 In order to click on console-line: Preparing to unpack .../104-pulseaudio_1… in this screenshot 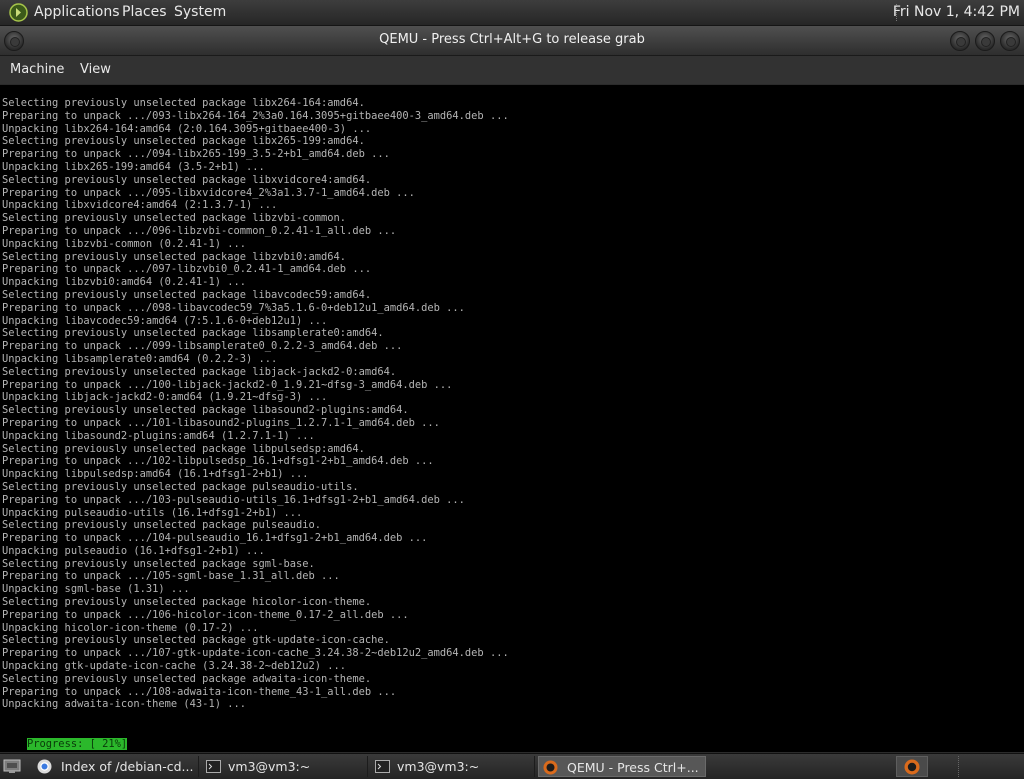, I will do `click(215, 538)`.